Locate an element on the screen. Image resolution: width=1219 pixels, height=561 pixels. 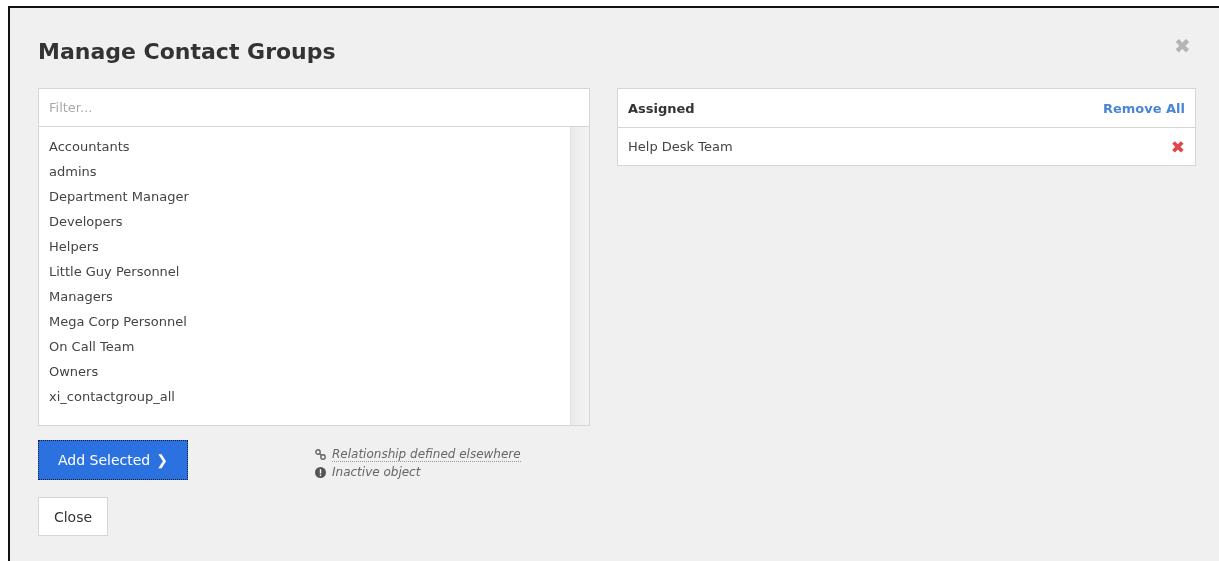
group-list-item: xi_contactgroup_all is located at coordinates (112, 396).